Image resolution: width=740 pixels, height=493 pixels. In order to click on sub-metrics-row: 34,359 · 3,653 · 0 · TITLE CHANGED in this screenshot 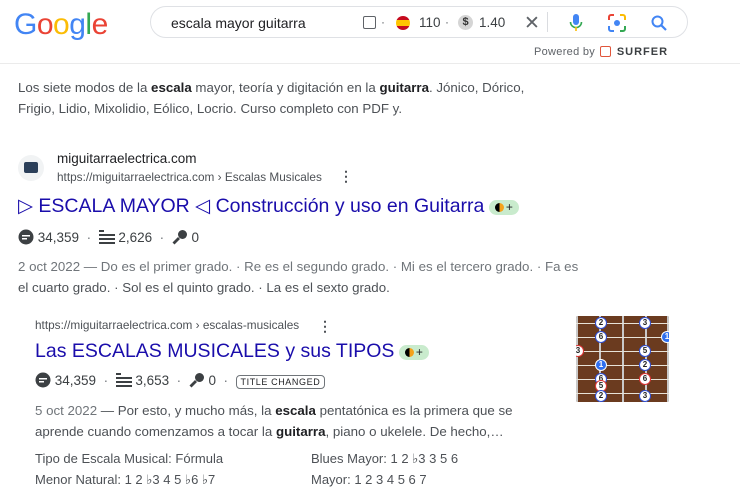, I will do `click(180, 380)`.